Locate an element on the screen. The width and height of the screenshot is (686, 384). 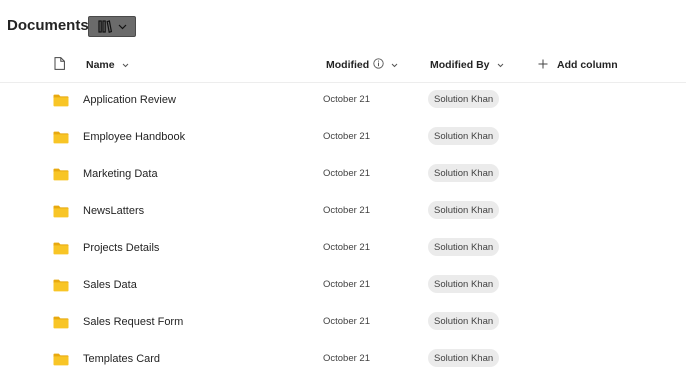
file-type-icon is located at coordinates (59, 65).